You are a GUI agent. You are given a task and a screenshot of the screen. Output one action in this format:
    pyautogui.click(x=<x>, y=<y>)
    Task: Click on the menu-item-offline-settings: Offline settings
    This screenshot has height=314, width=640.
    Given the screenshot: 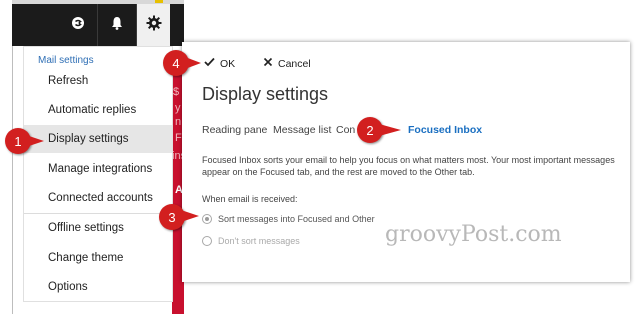 What is the action you would take?
    pyautogui.click(x=98, y=228)
    